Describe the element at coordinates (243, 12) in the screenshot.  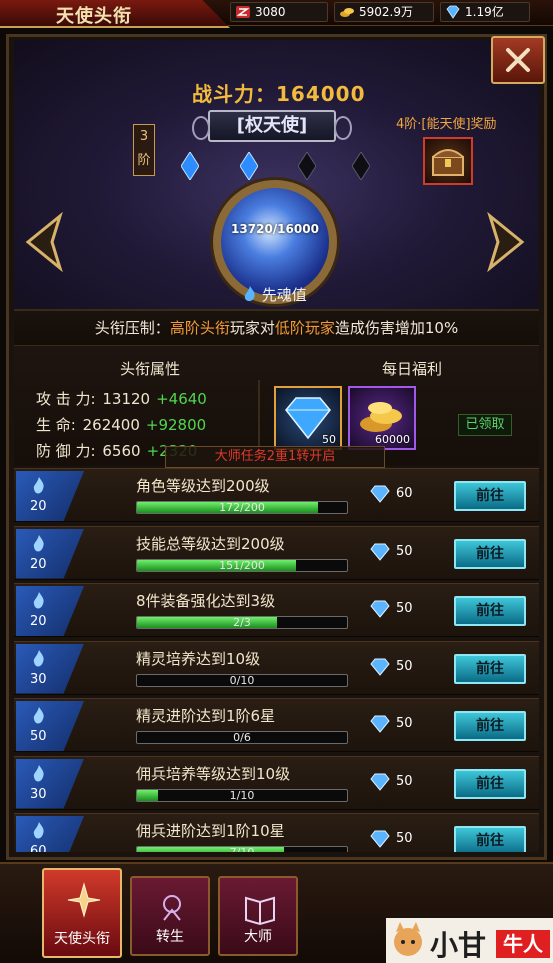
I see `red-card-icon` at that location.